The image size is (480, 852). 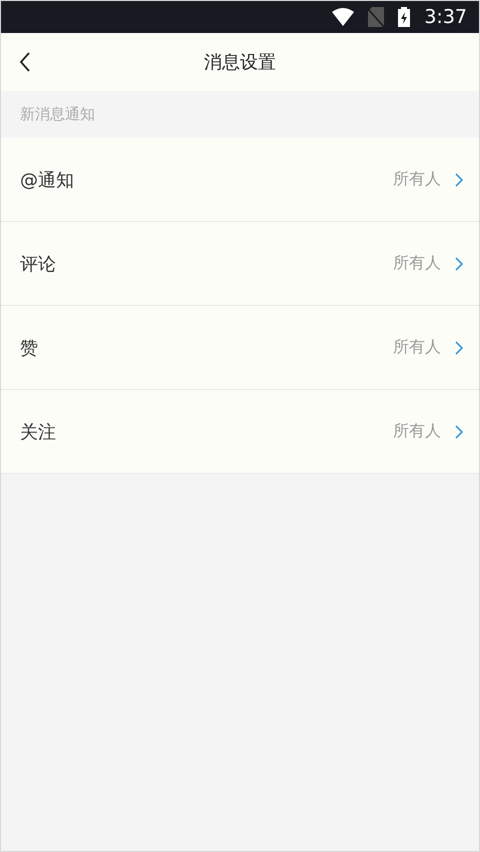 I want to click on back-icon, so click(x=25, y=62).